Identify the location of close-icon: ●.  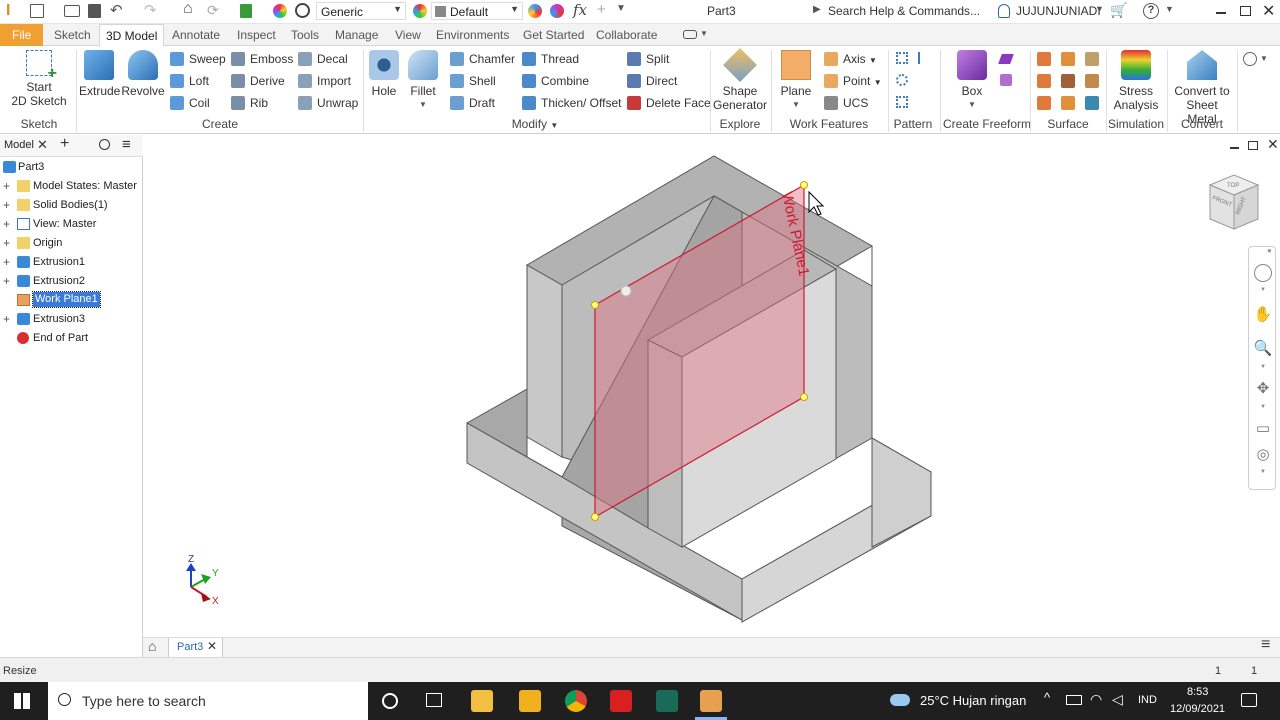
(1269, 250).